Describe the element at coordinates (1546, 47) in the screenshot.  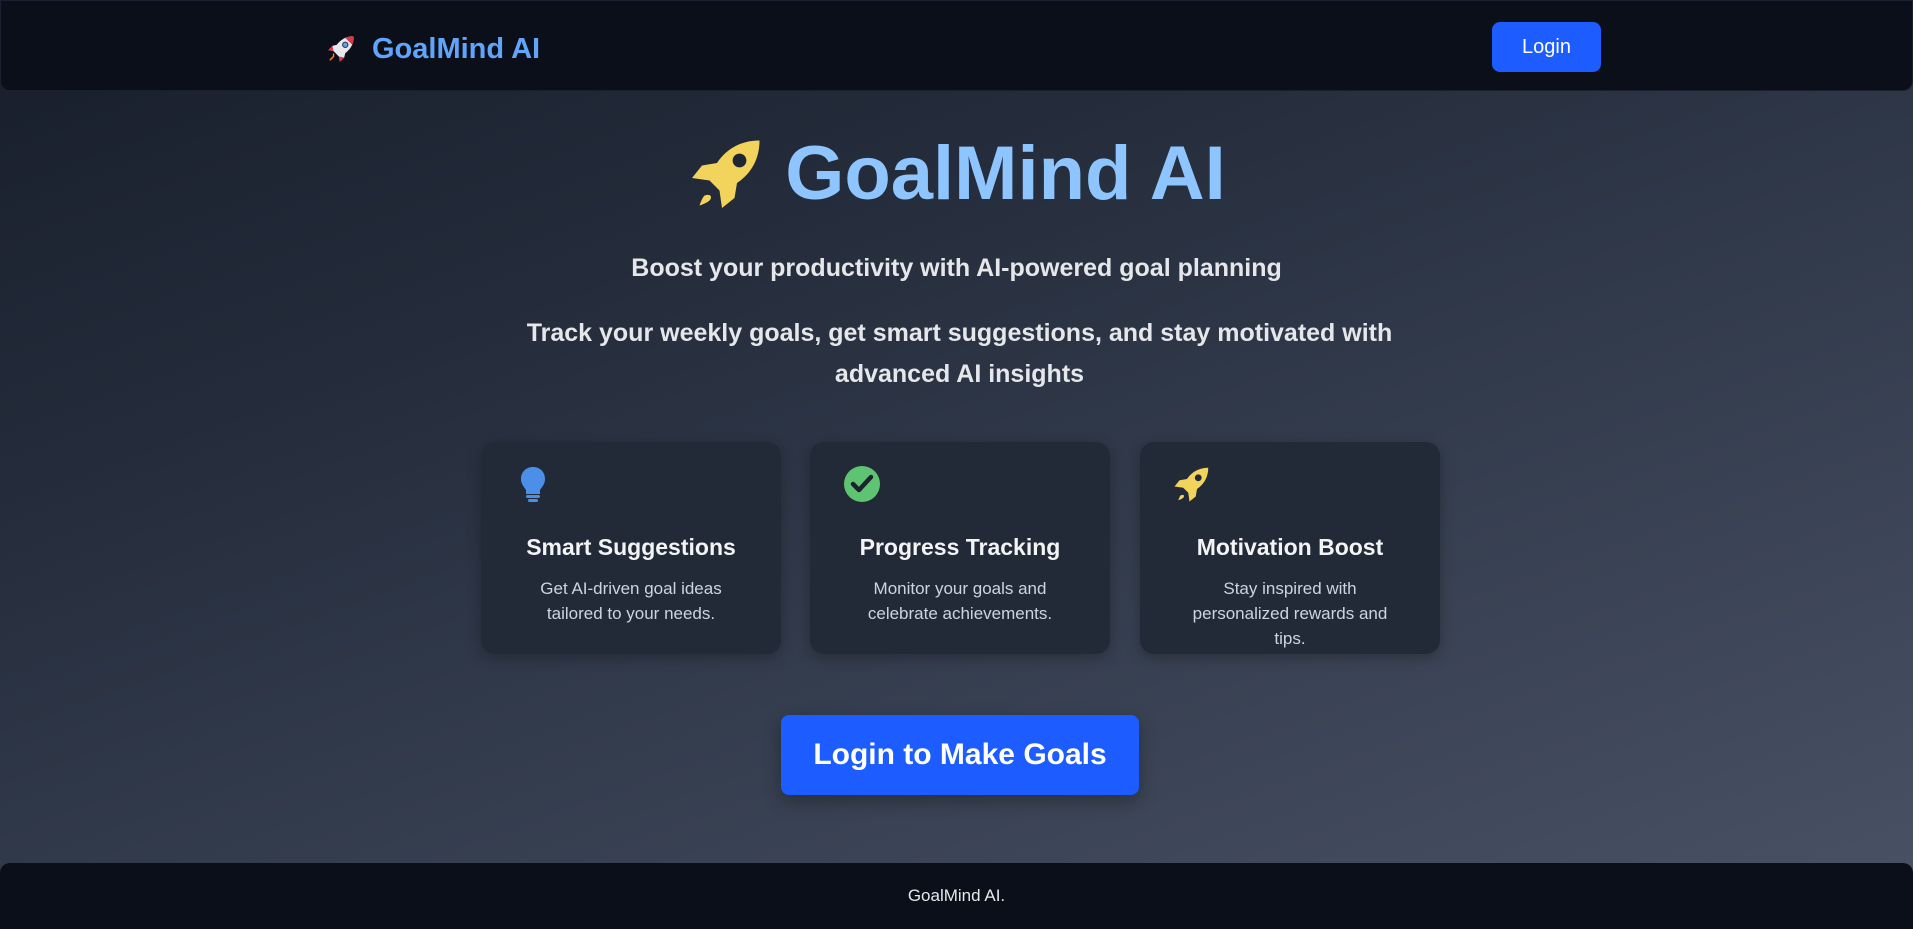
I see `login-button: Login` at that location.